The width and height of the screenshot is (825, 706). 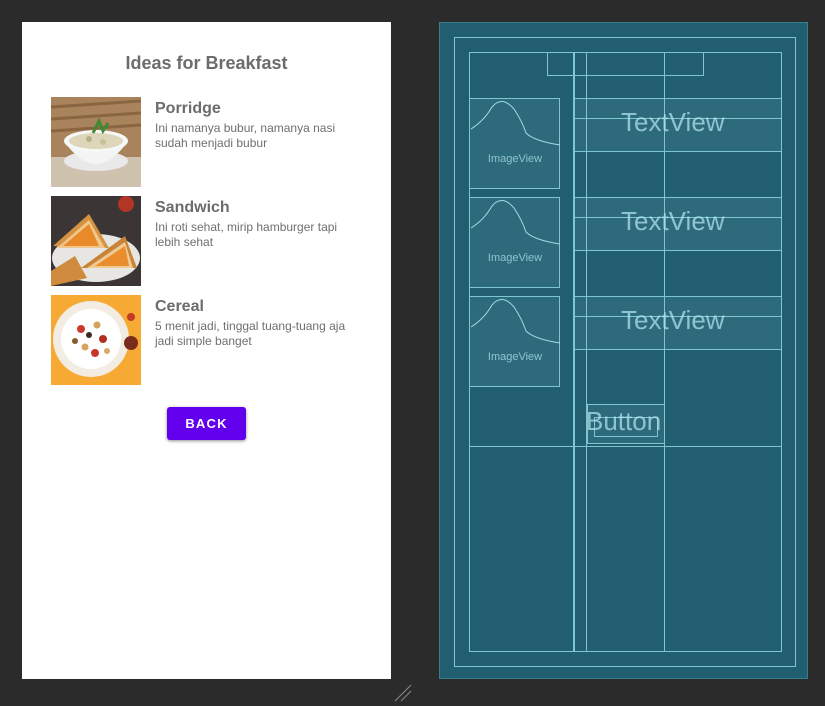 I want to click on back-button: BACK, so click(x=206, y=423).